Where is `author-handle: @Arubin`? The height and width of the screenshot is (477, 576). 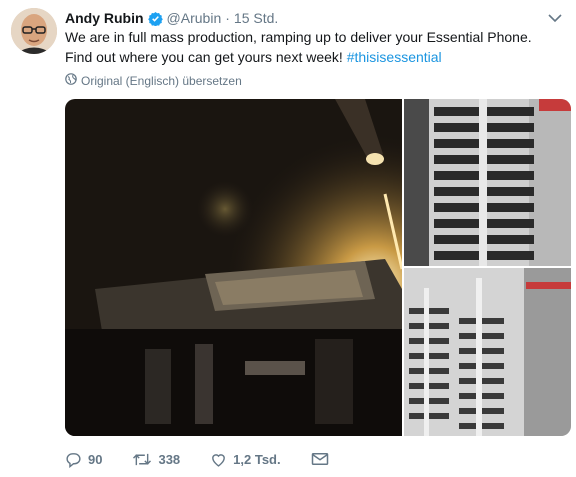 author-handle: @Arubin is located at coordinates (194, 18).